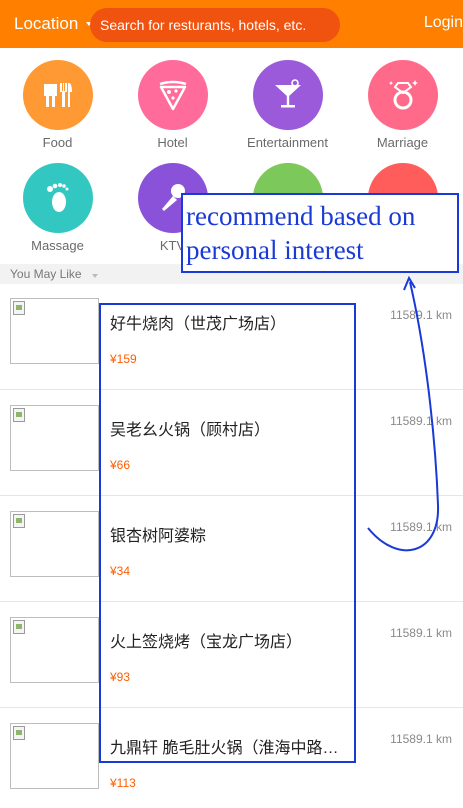 Image resolution: width=463 pixels, height=808 pixels. What do you see at coordinates (275, 250) in the screenshot?
I see `annotation-line-2: personal interest` at bounding box center [275, 250].